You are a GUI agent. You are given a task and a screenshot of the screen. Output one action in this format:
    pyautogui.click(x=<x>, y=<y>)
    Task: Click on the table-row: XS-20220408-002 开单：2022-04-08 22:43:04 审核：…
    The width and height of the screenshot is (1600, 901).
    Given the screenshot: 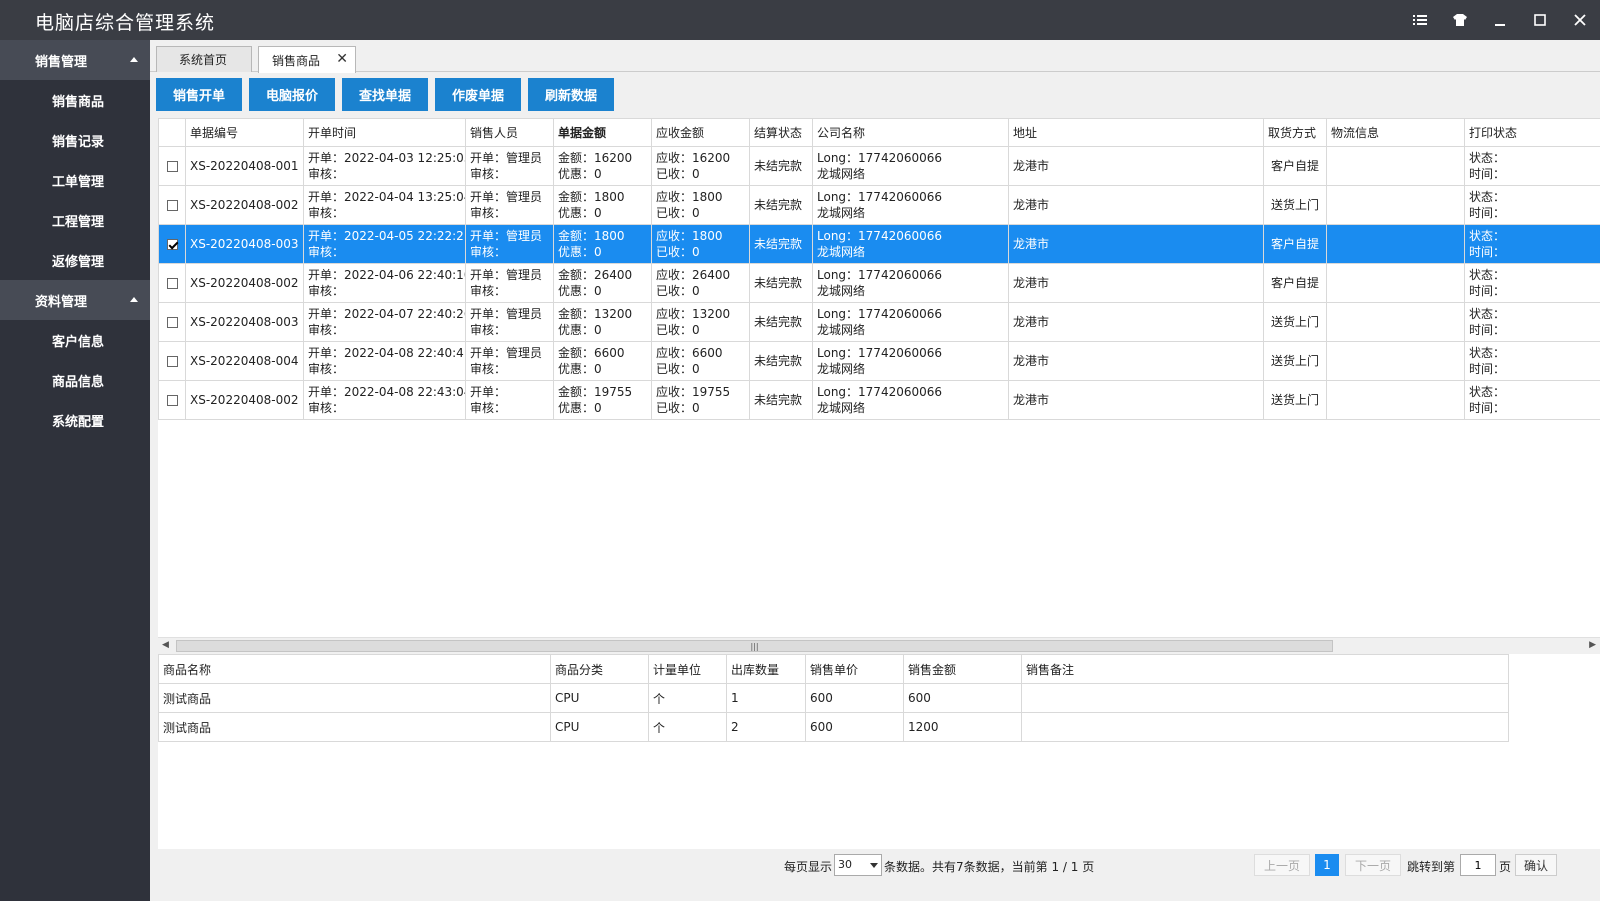 What is the action you would take?
    pyautogui.click(x=879, y=400)
    